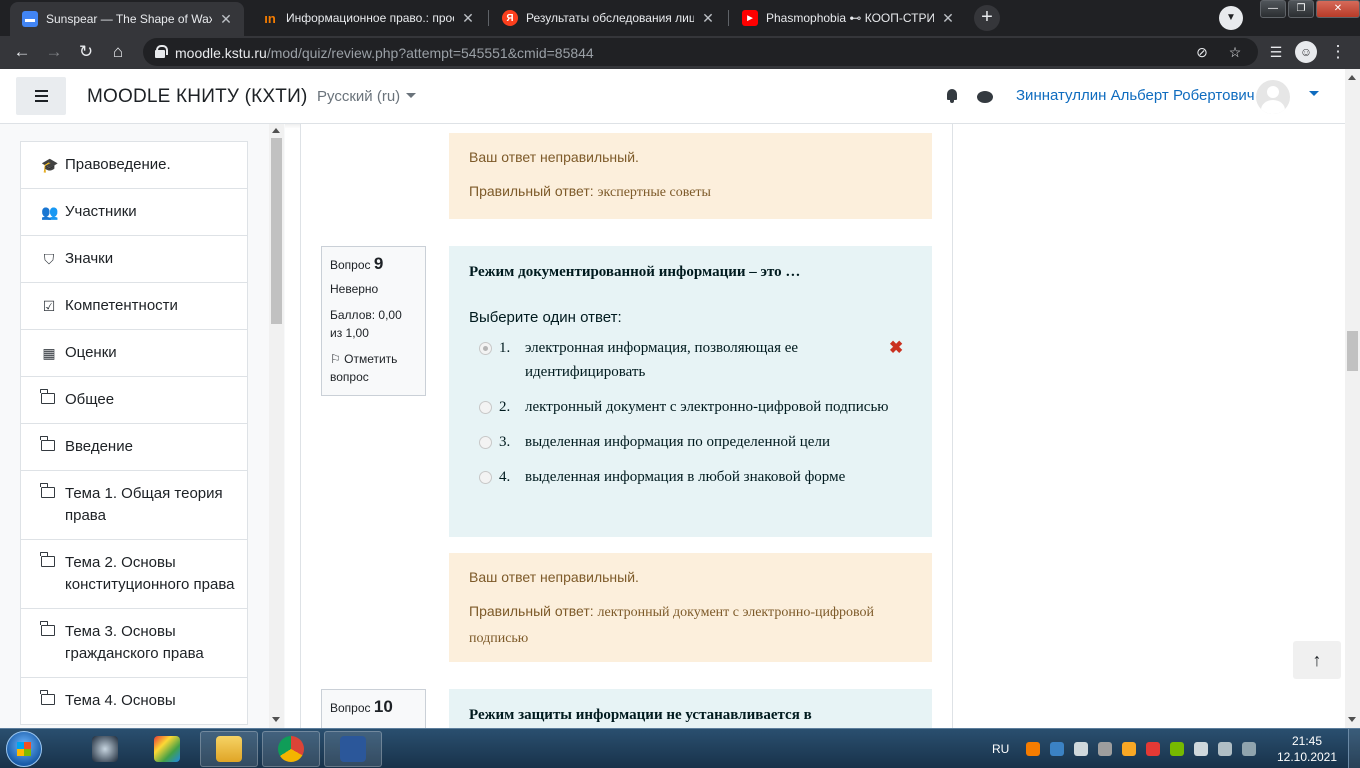  Describe the element at coordinates (41, 91) in the screenshot. I see `hamburger-icon` at that location.